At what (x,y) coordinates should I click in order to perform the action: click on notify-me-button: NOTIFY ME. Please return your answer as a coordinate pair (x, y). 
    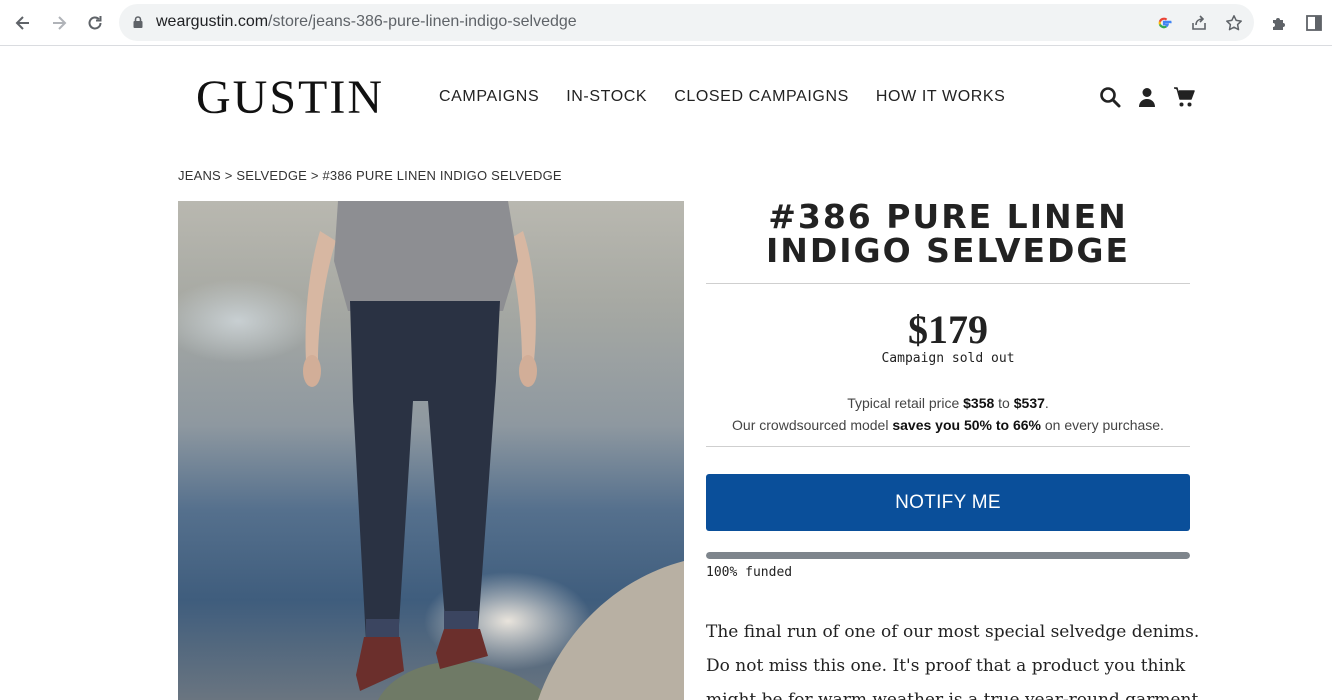
    Looking at the image, I should click on (948, 502).